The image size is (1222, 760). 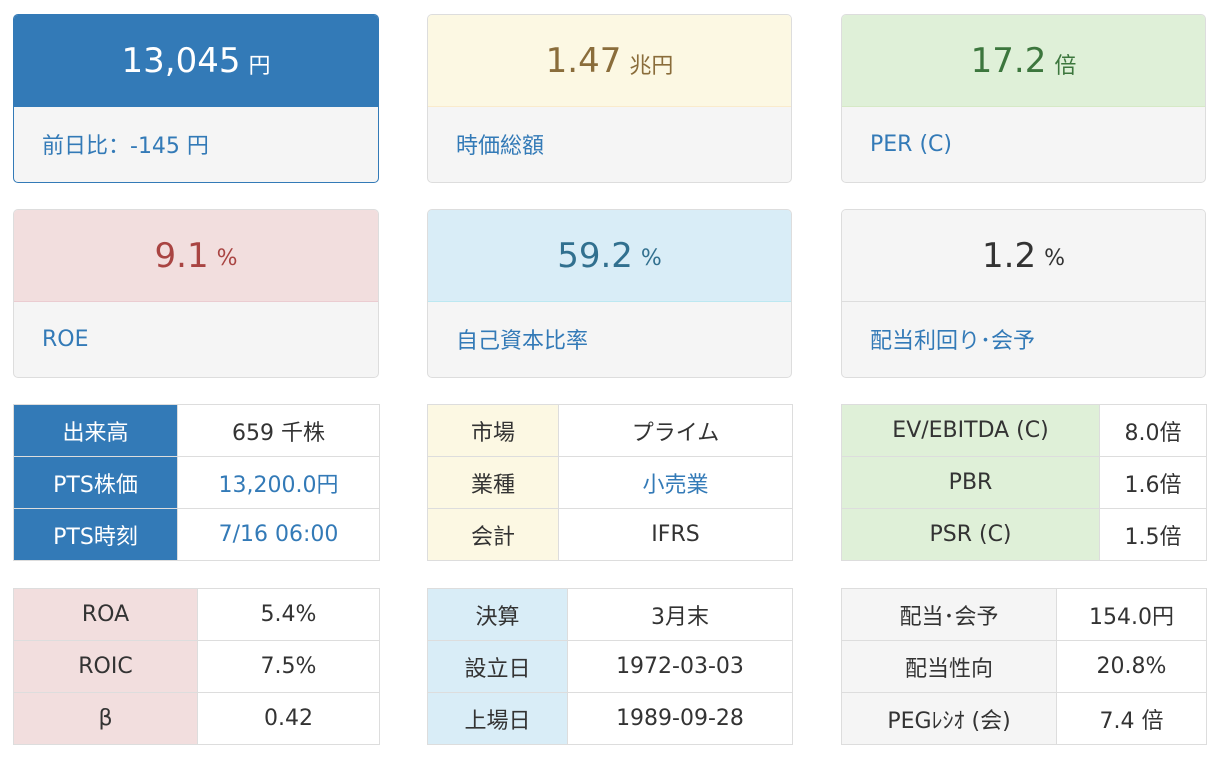 What do you see at coordinates (181, 255) in the screenshot?
I see `roe-value: 9.1` at bounding box center [181, 255].